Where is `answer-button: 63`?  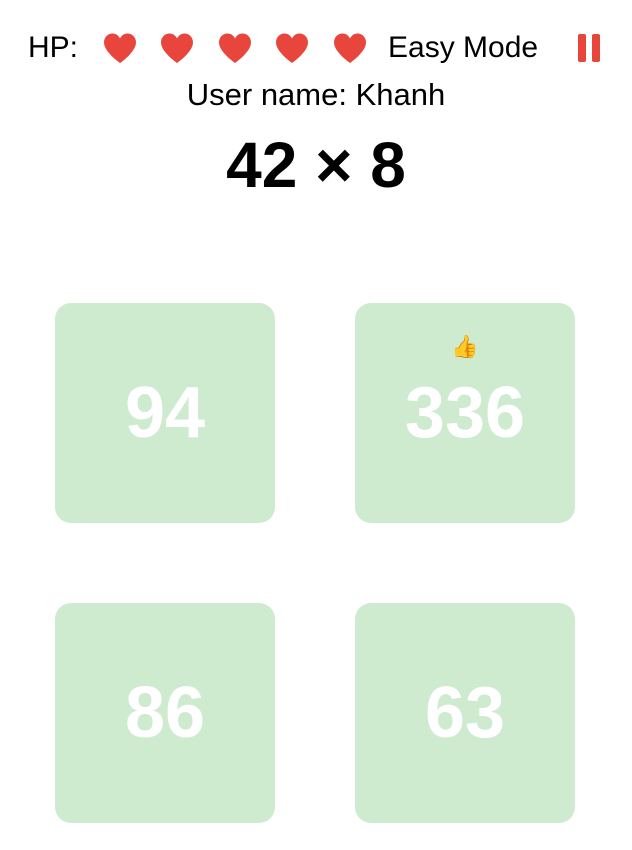
answer-button: 63 is located at coordinates (465, 713).